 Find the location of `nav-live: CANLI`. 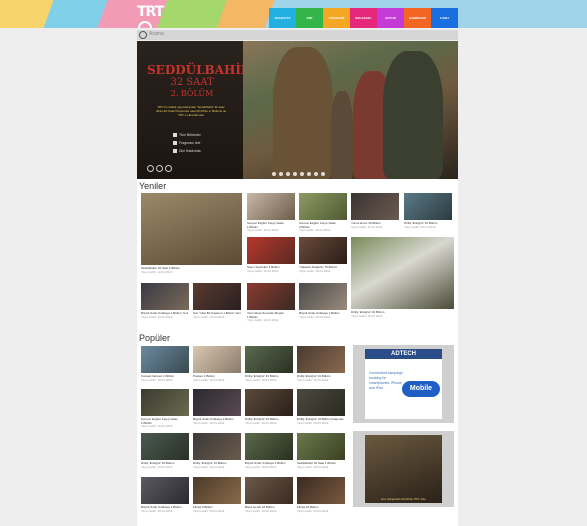

nav-live: CANLI is located at coordinates (444, 18).